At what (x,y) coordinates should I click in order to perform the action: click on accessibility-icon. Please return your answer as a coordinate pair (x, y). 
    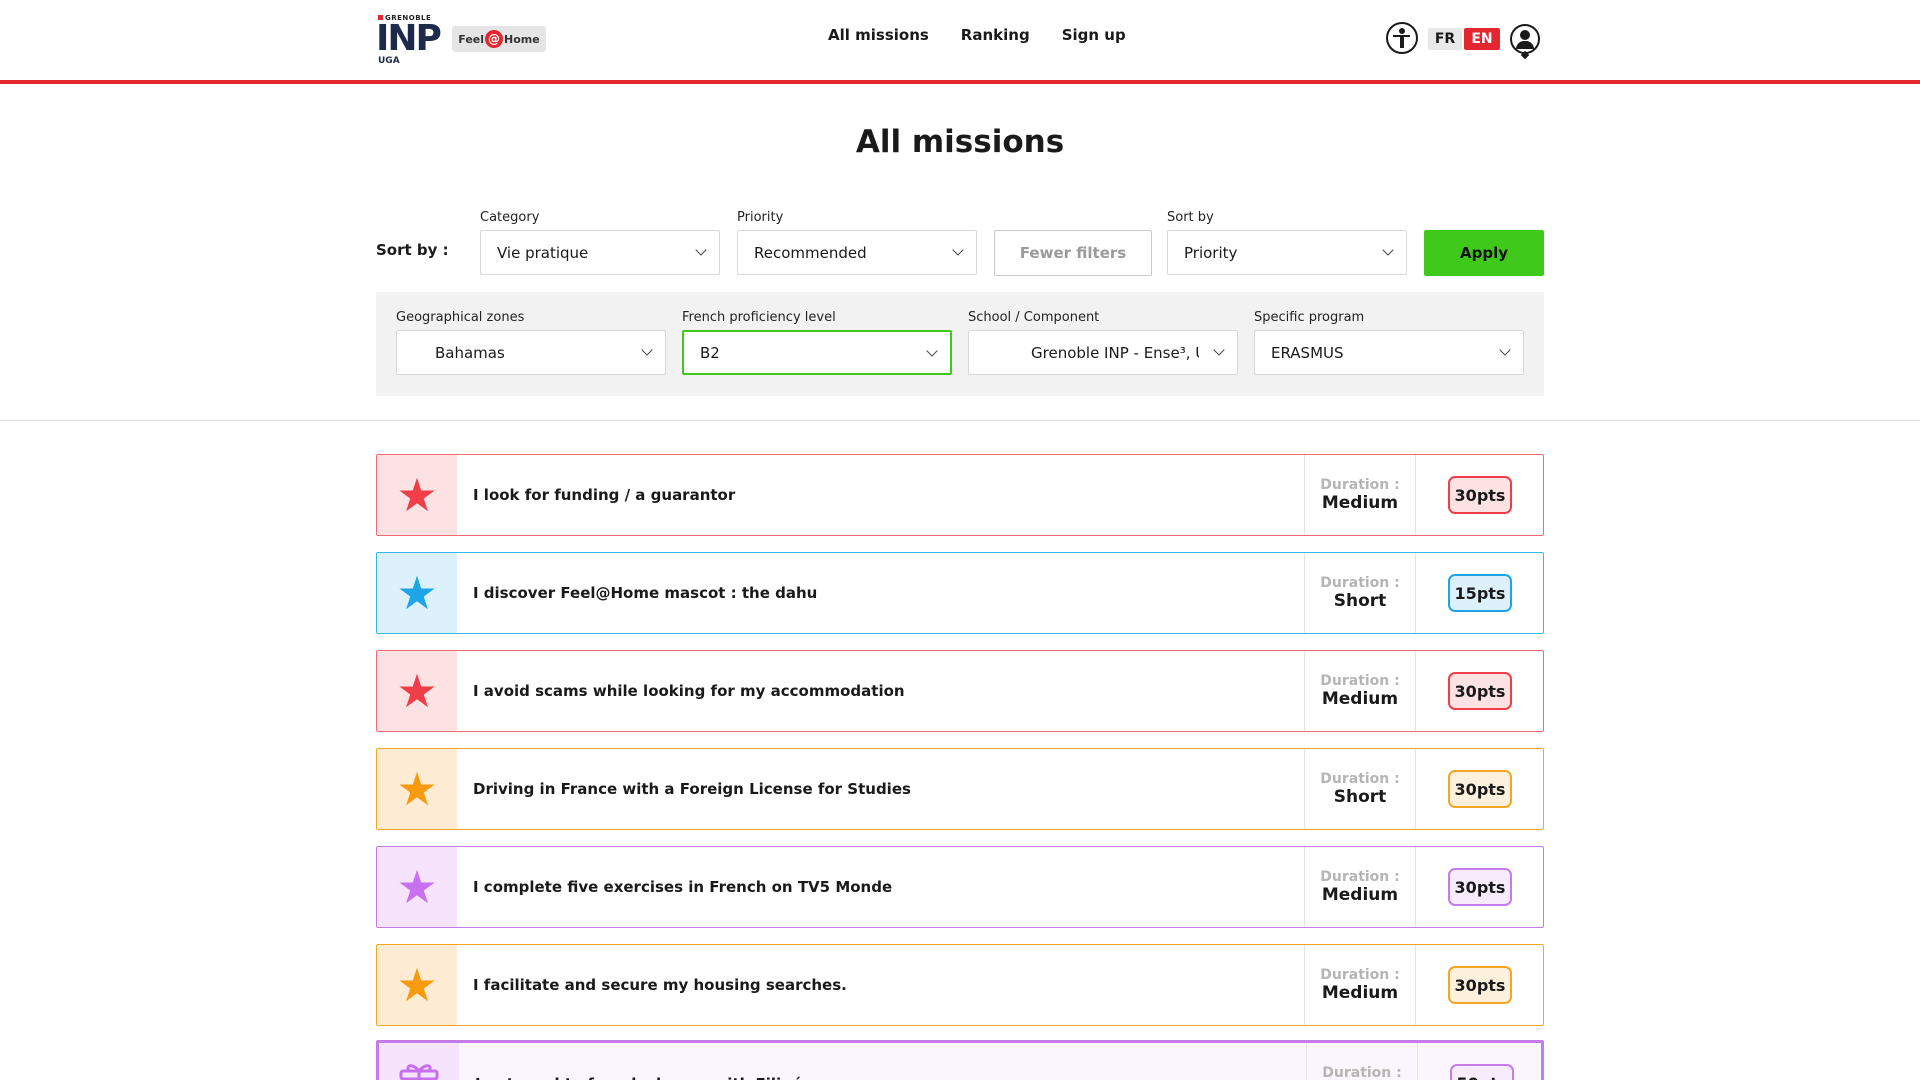
    Looking at the image, I should click on (1402, 38).